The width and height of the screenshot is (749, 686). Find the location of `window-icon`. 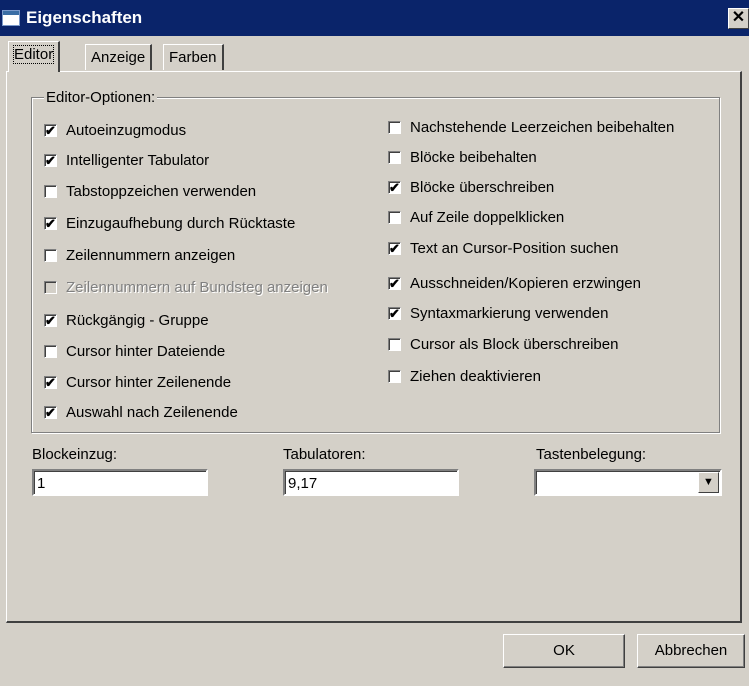

window-icon is located at coordinates (11, 18).